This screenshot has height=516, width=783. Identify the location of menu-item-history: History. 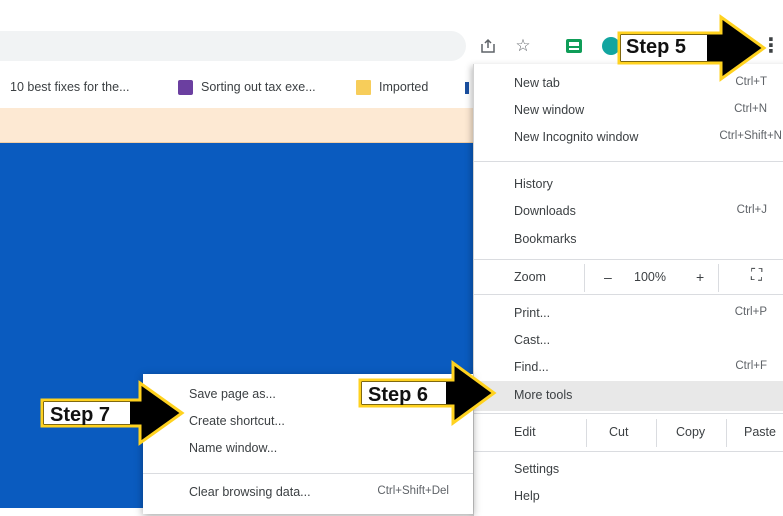
(628, 185).